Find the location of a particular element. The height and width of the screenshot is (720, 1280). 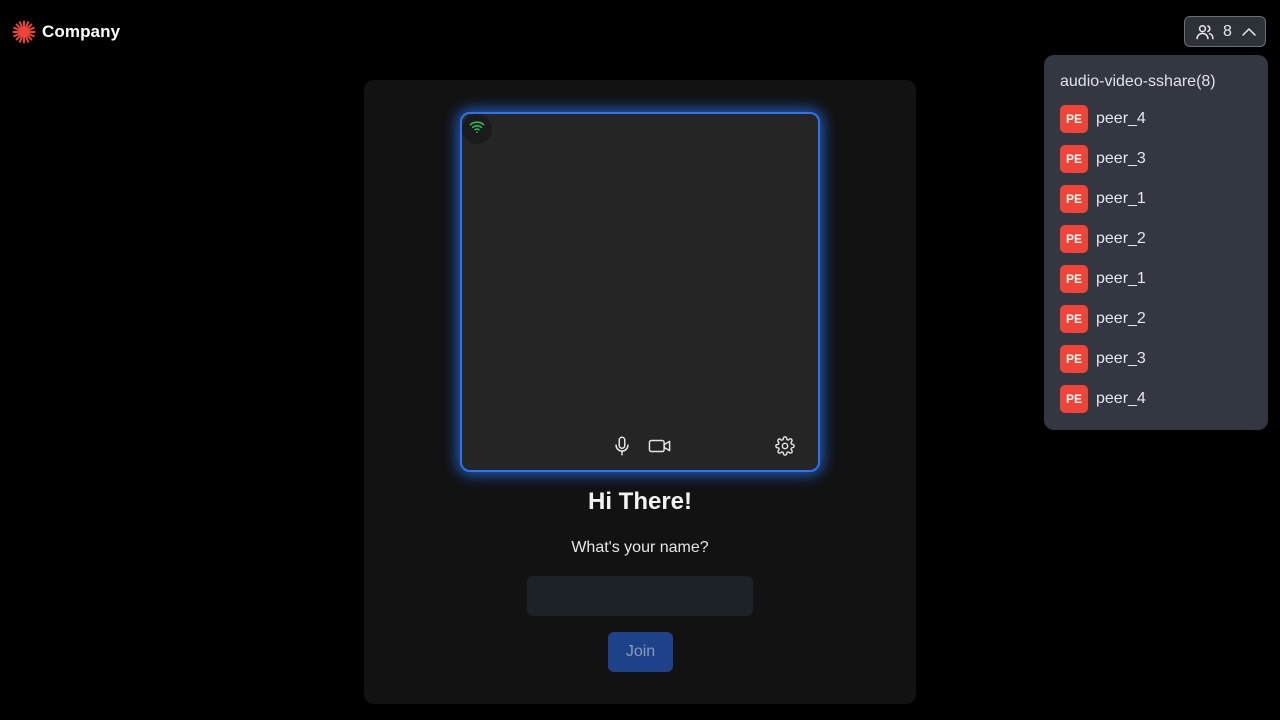

gear-icon is located at coordinates (785, 446).